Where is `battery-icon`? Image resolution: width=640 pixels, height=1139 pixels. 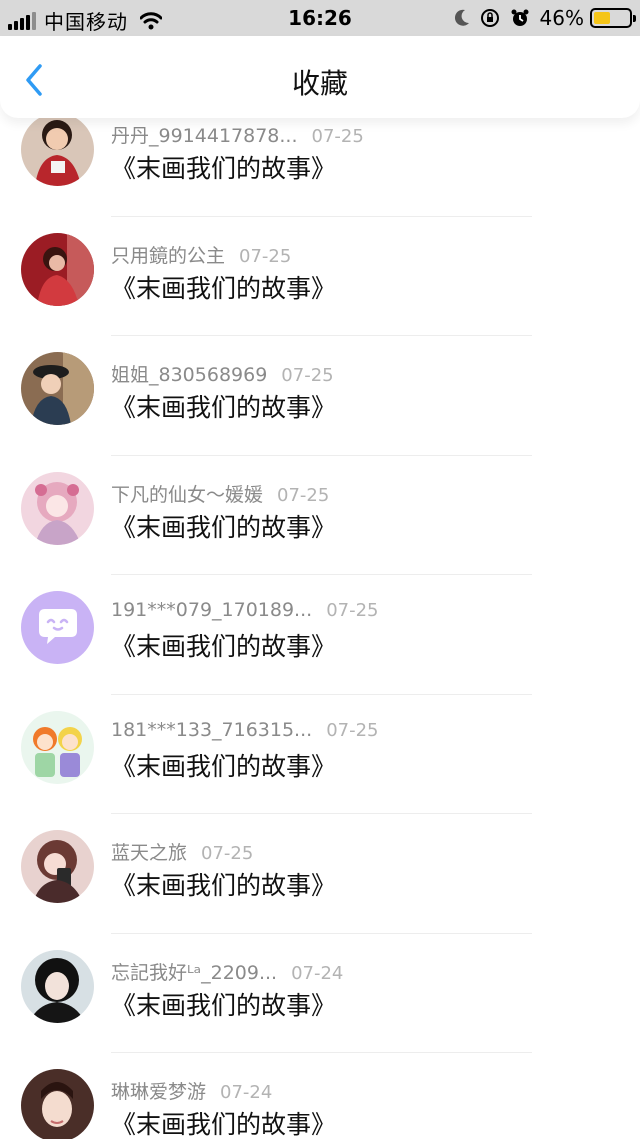
battery-icon is located at coordinates (613, 18).